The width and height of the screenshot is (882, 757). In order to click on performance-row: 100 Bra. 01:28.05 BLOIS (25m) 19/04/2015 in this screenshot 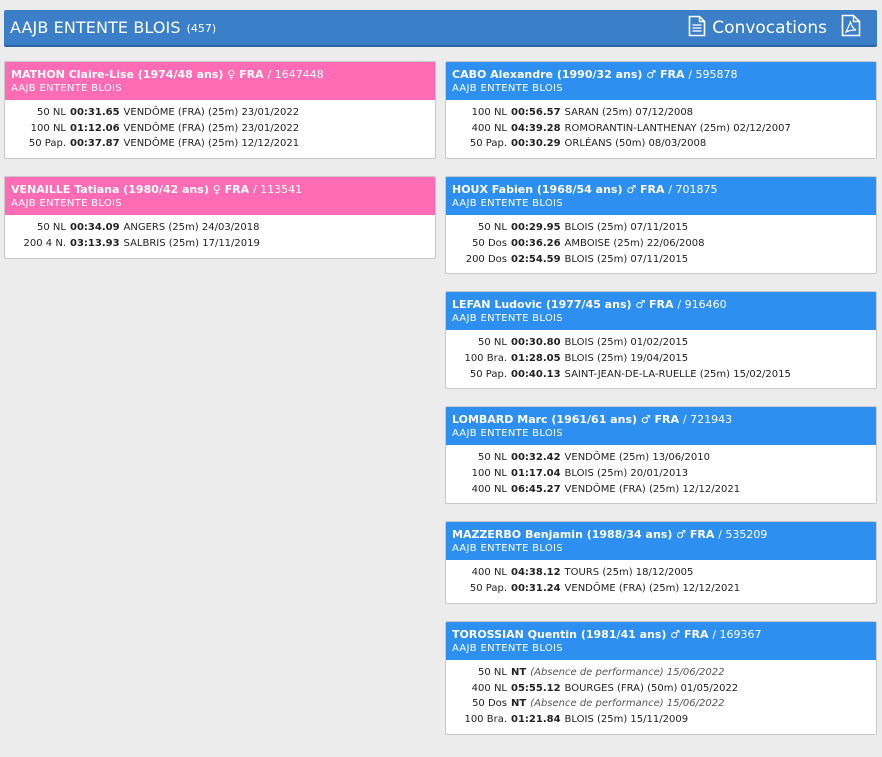, I will do `click(661, 359)`.